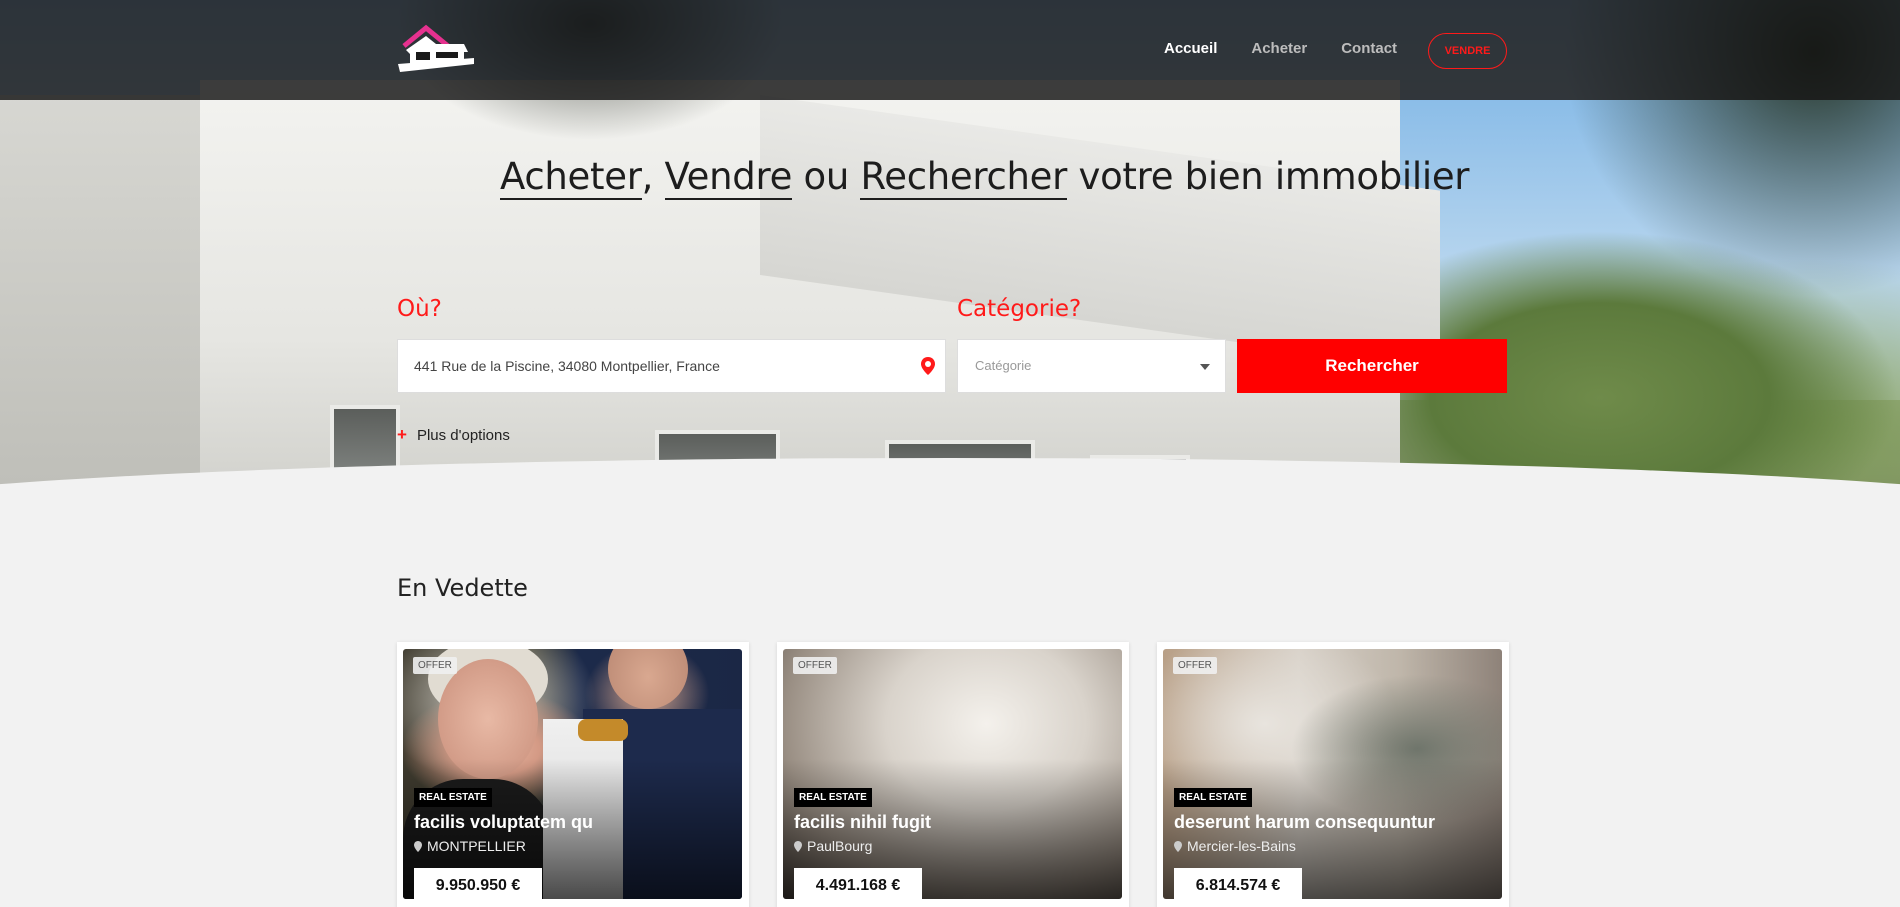 The width and height of the screenshot is (1900, 907). I want to click on property-title: facilis nihil fugit, so click(862, 822).